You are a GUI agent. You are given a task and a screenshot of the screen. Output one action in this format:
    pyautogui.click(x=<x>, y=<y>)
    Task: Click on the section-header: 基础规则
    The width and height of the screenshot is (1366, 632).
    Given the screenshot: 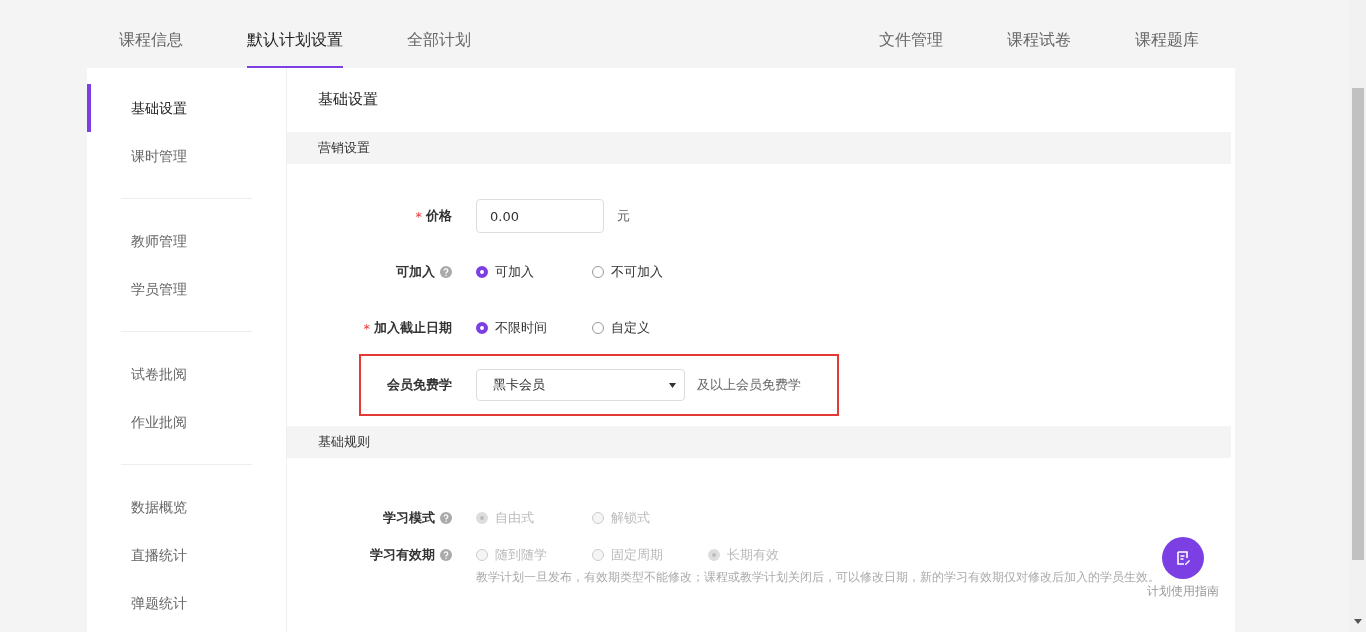 What is the action you would take?
    pyautogui.click(x=759, y=442)
    